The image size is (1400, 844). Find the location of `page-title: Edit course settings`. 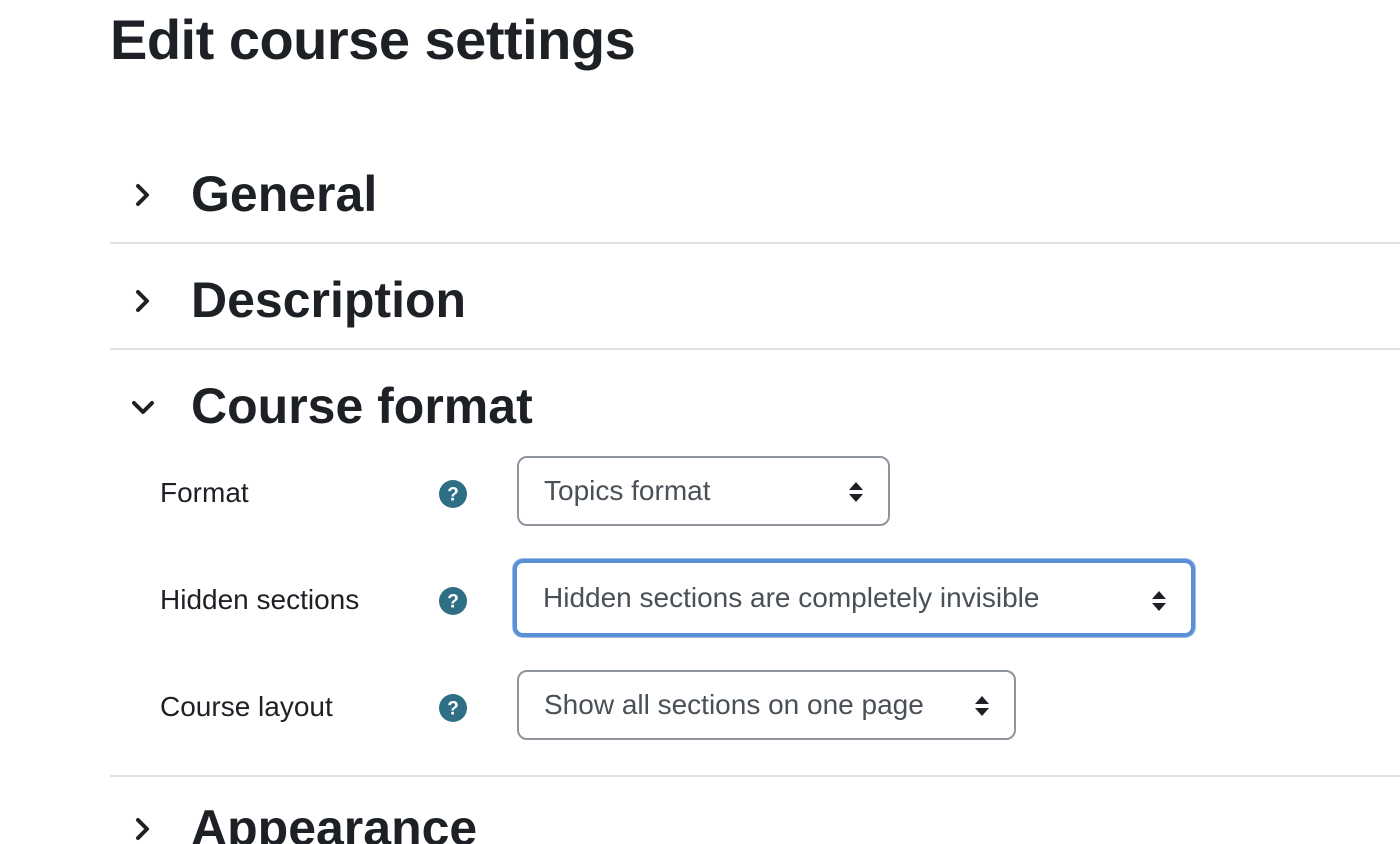

page-title: Edit course settings is located at coordinates (373, 39).